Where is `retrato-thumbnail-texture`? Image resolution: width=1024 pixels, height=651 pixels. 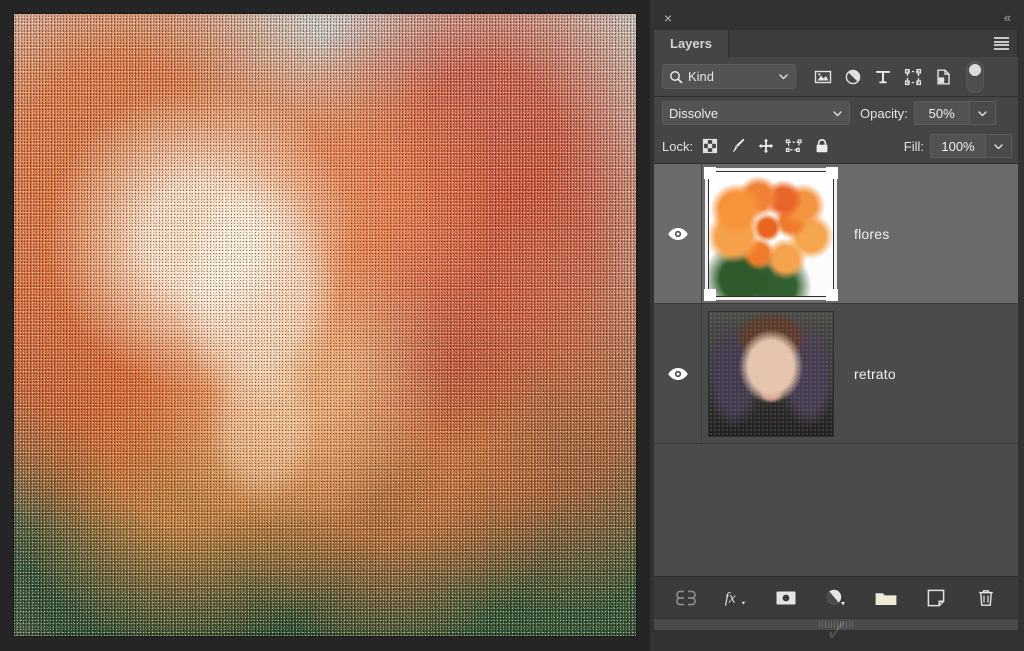 retrato-thumbnail-texture is located at coordinates (771, 373).